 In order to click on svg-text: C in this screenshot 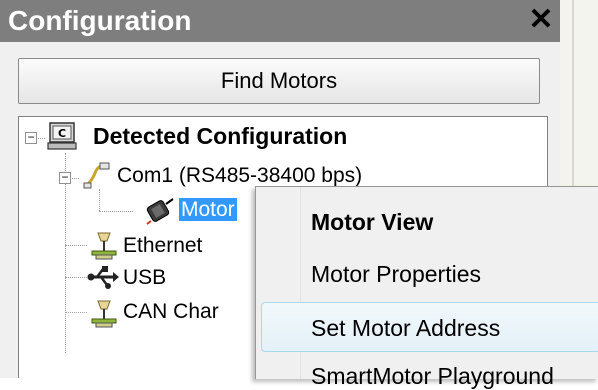, I will do `click(62, 133)`.